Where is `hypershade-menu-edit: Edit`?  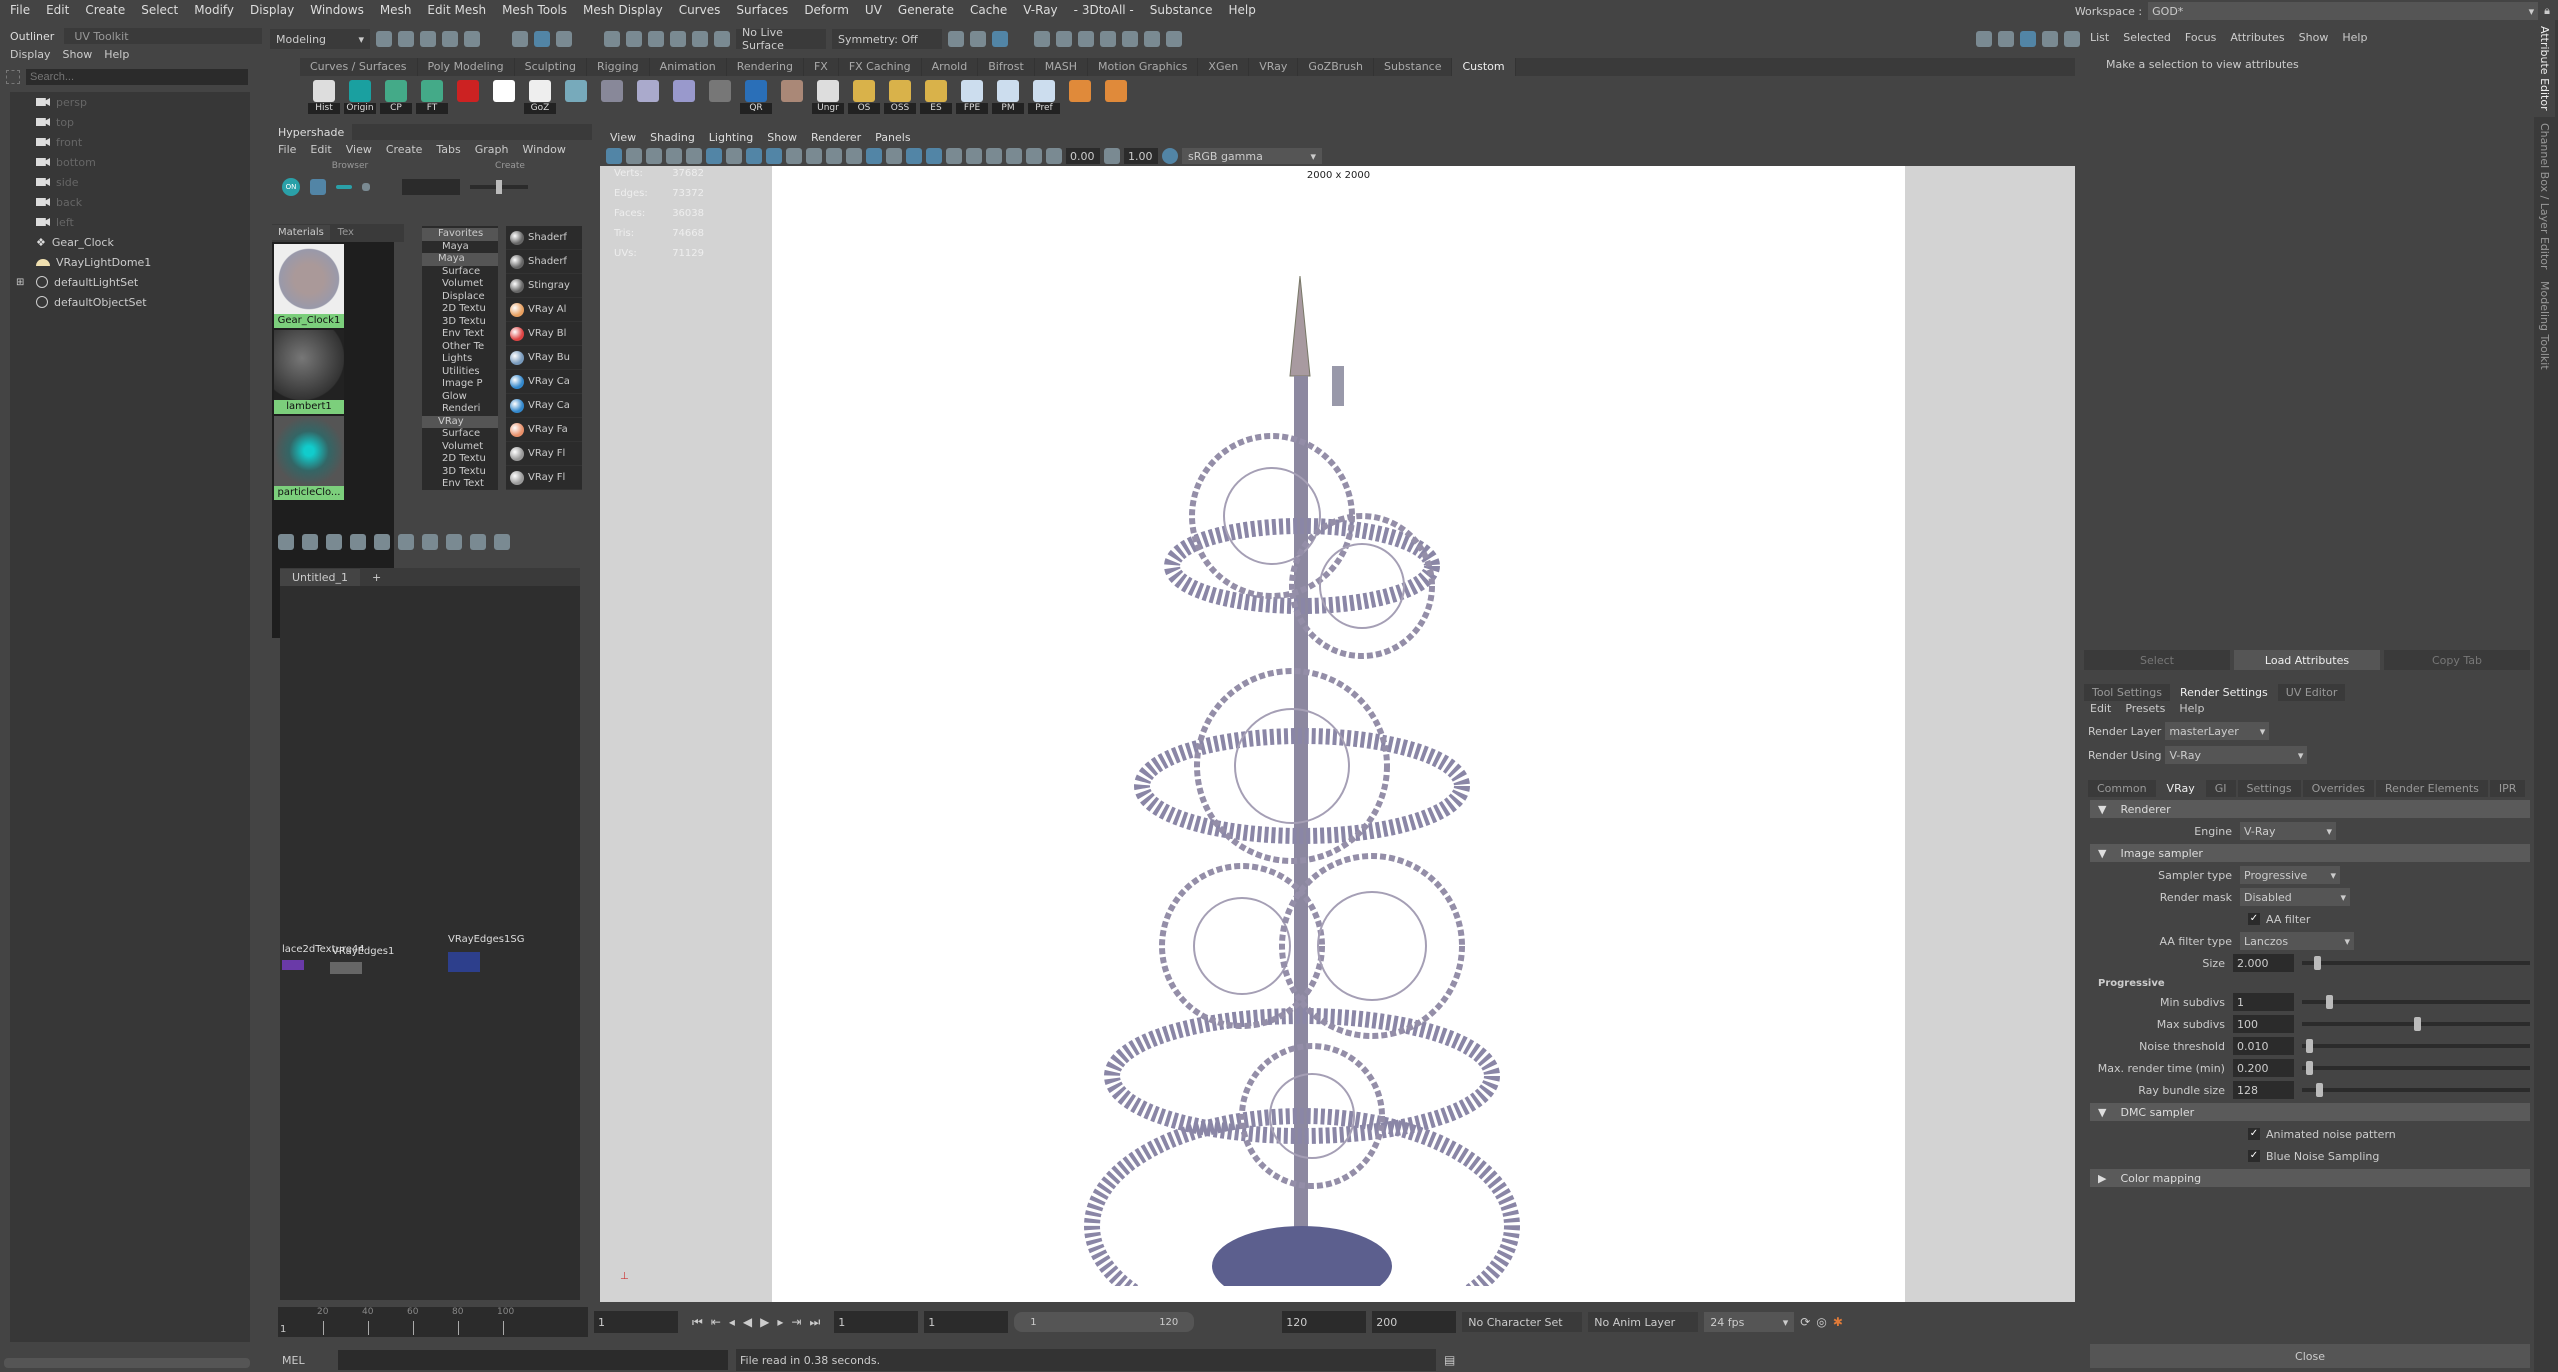
hypershade-menu-edit: Edit is located at coordinates (320, 149).